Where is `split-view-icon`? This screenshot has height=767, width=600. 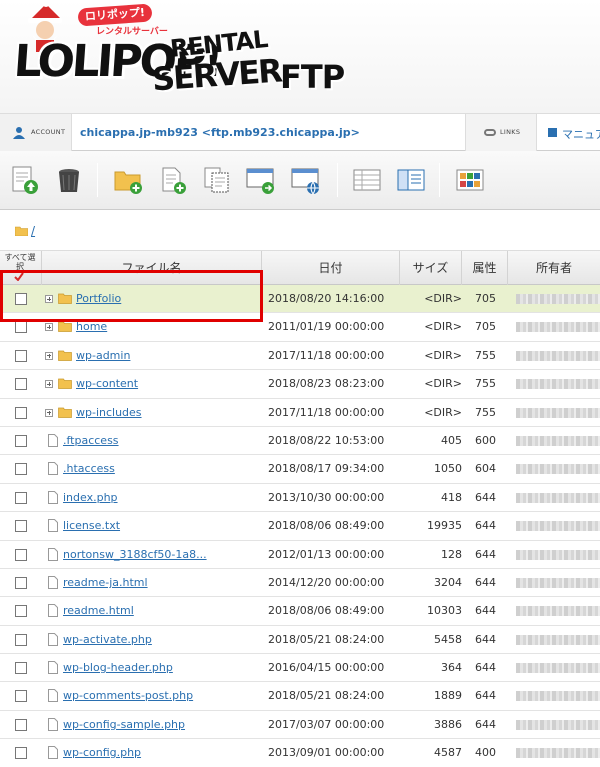 split-view-icon is located at coordinates (411, 180).